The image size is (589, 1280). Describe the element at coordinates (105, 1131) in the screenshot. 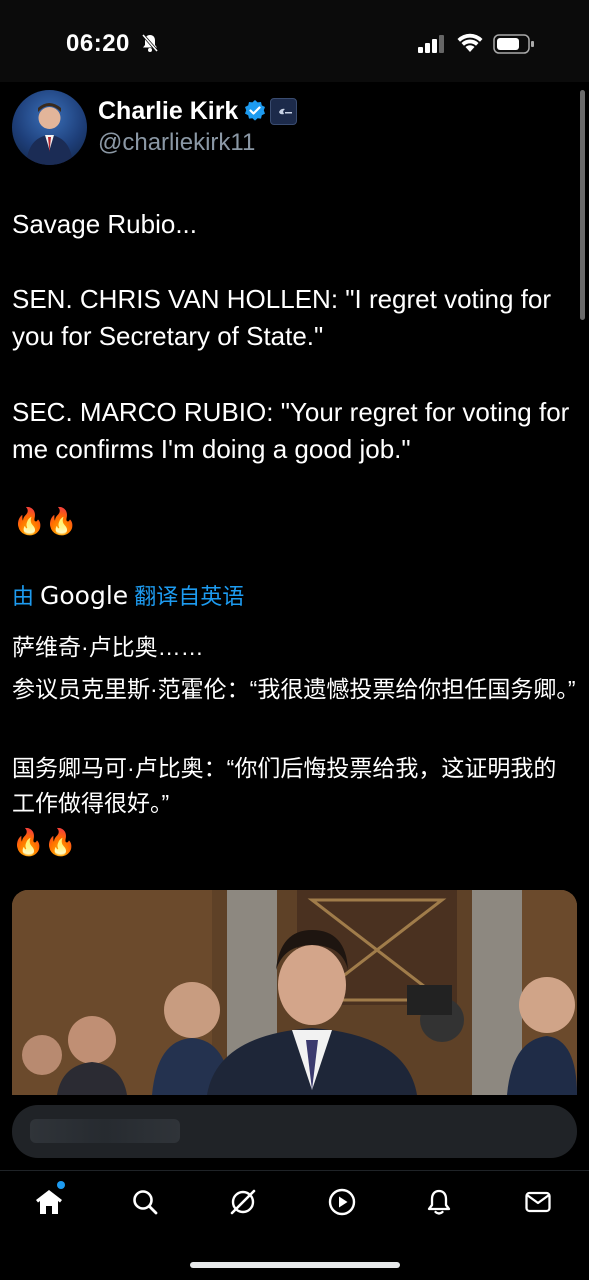

I see `reply-placeholder` at that location.